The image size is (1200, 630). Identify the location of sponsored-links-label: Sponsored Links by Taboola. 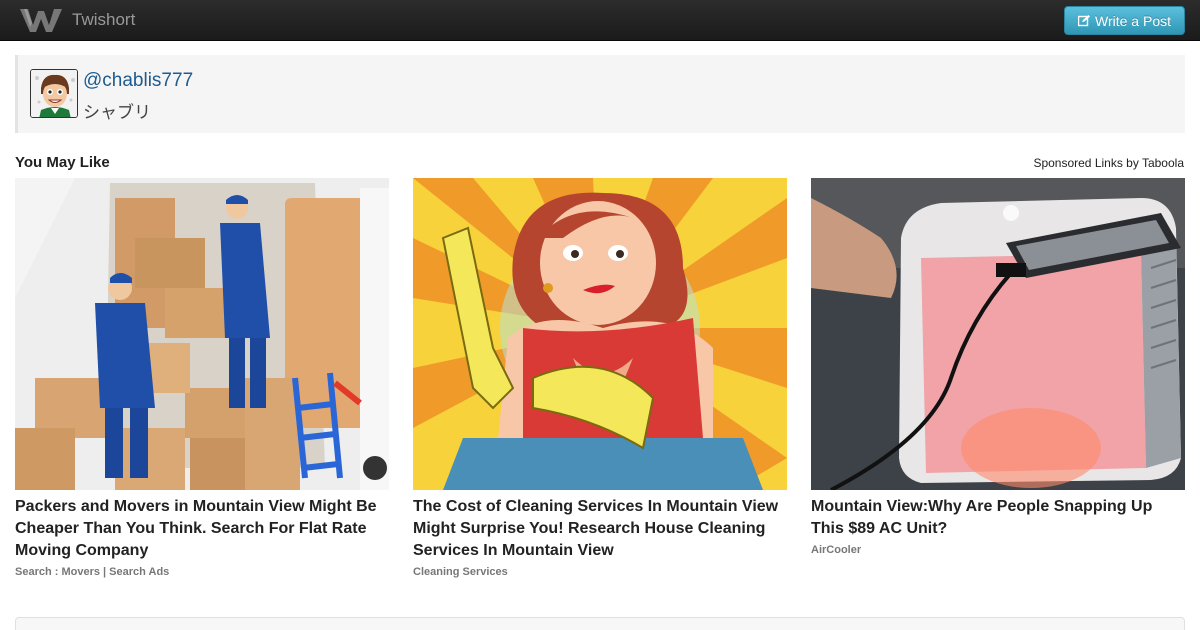
(1108, 163).